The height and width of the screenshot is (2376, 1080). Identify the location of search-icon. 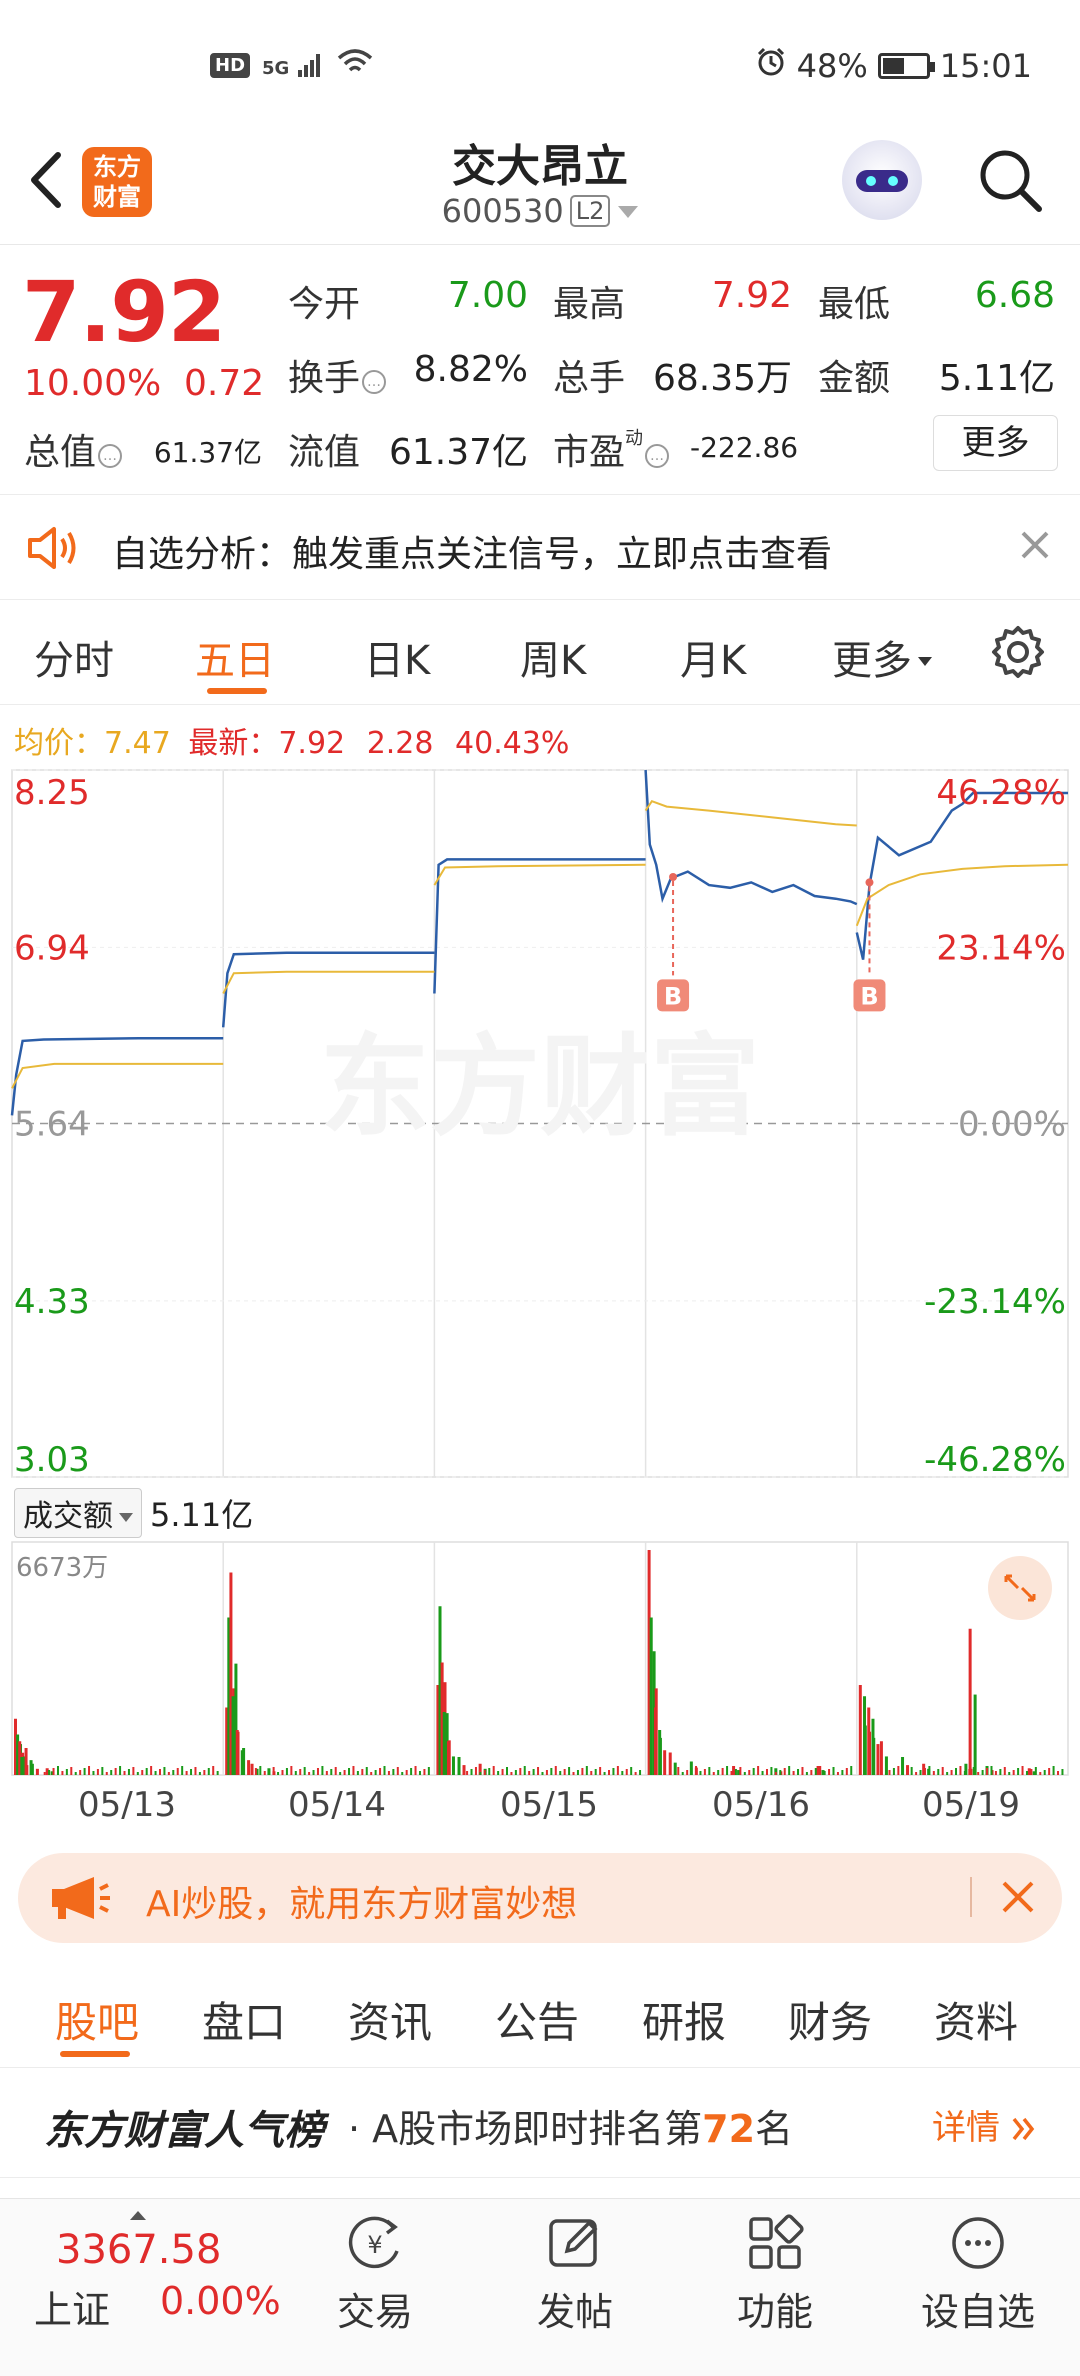
(1011, 181).